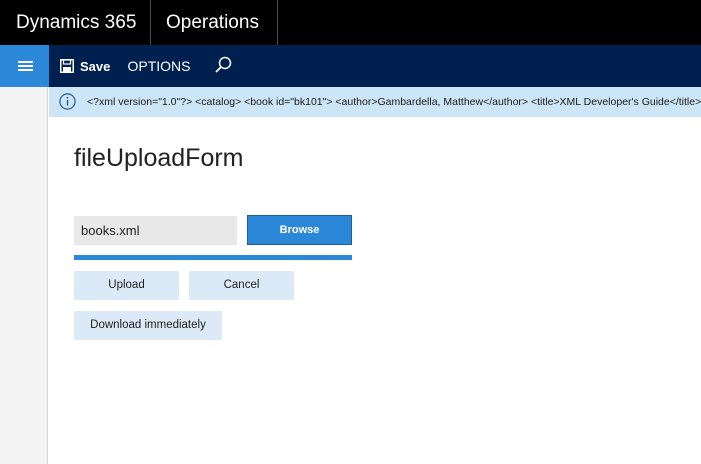 This screenshot has width=701, height=464. I want to click on upload-progress-bar, so click(213, 257).